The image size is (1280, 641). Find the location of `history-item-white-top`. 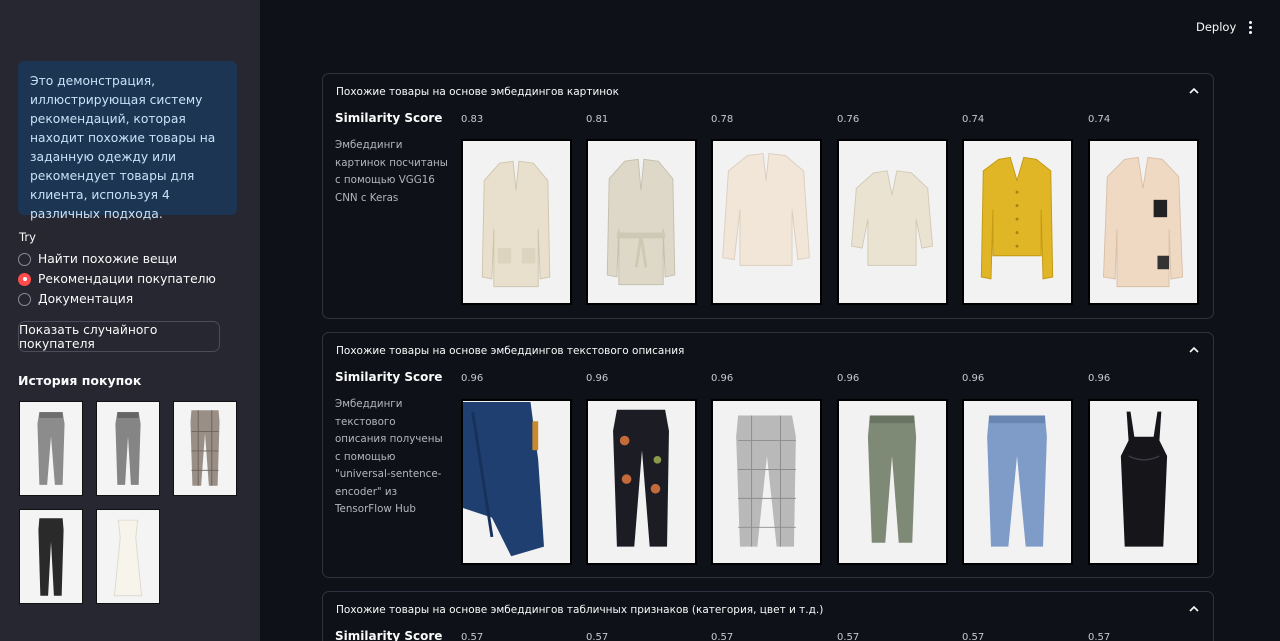

history-item-white-top is located at coordinates (128, 556).